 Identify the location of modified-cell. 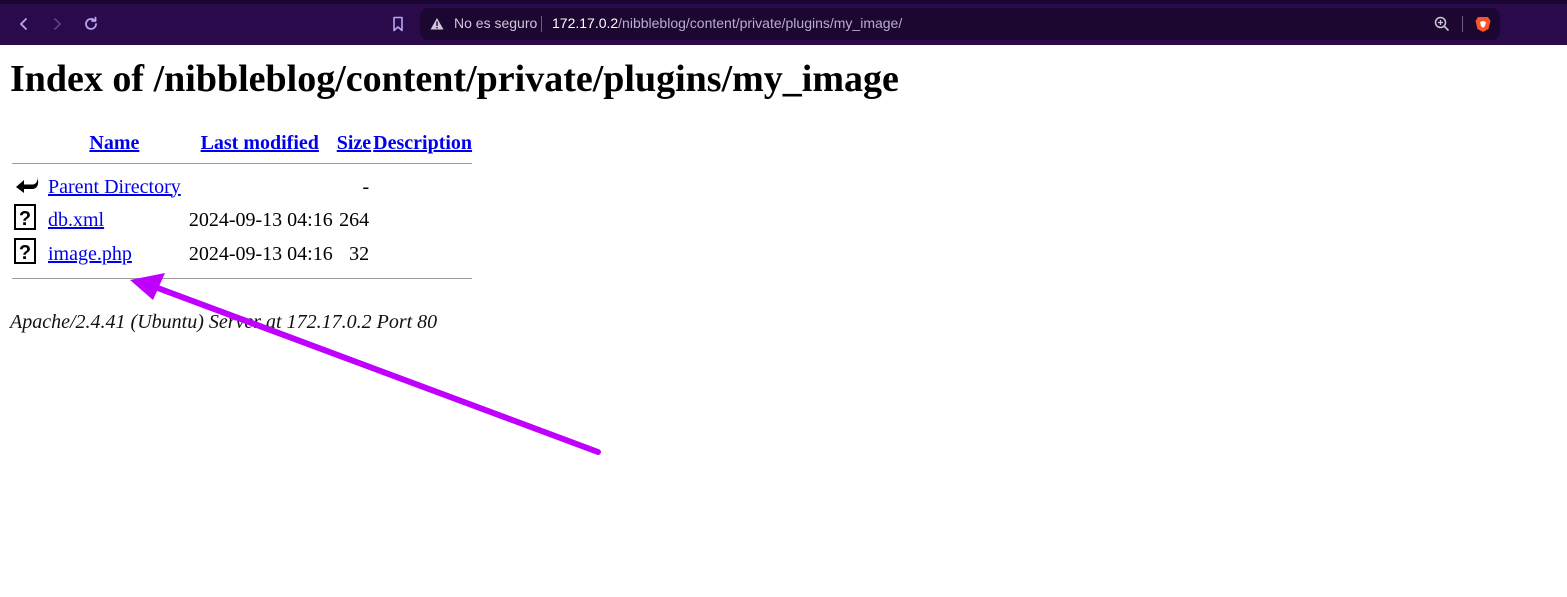
(260, 187).